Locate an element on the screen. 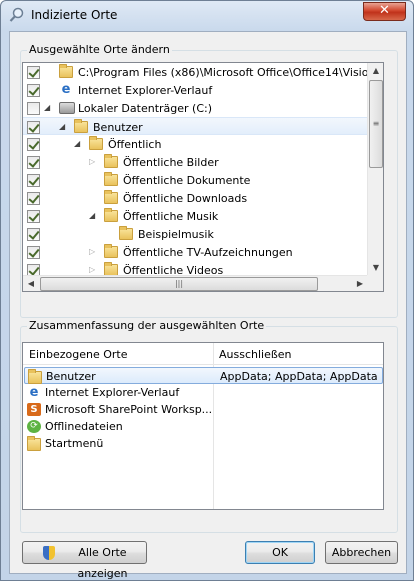 Image resolution: width=414 pixels, height=581 pixels. list-item: Benutzer AppData; AppData; AppData is located at coordinates (203, 375).